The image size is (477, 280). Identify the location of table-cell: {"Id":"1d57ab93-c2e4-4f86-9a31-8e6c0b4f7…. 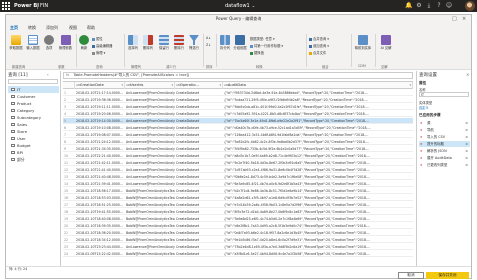
(318, 170).